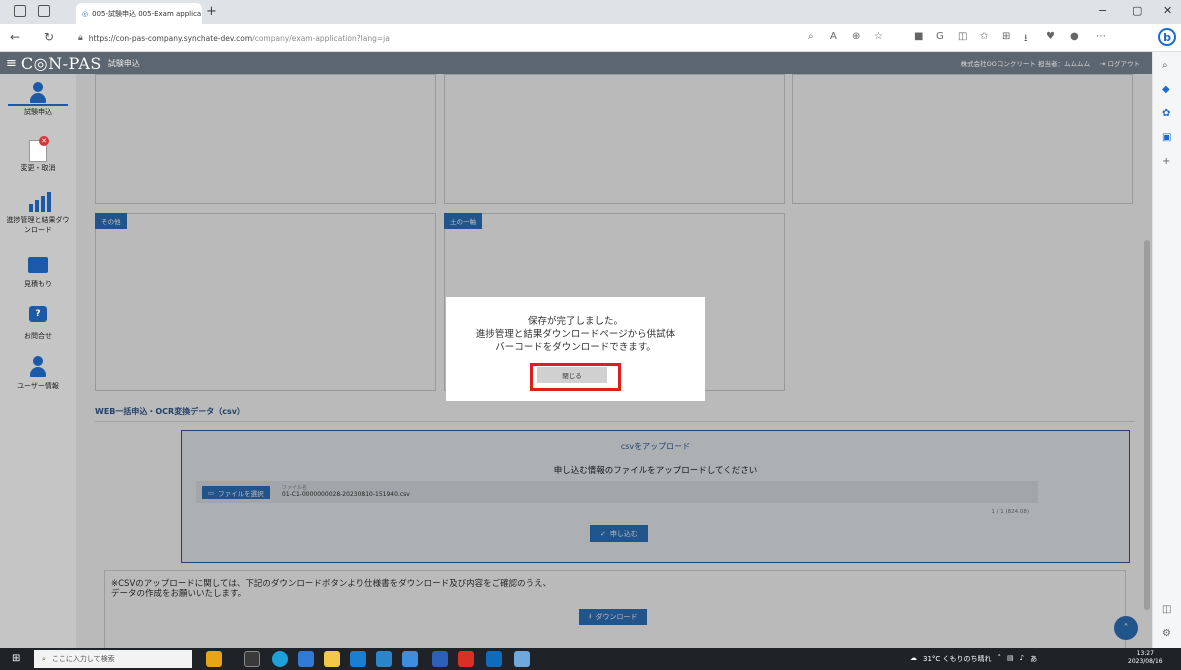 This screenshot has height=670, width=1181. What do you see at coordinates (80, 38) in the screenshot?
I see `lock-icon: 🔒︎` at bounding box center [80, 38].